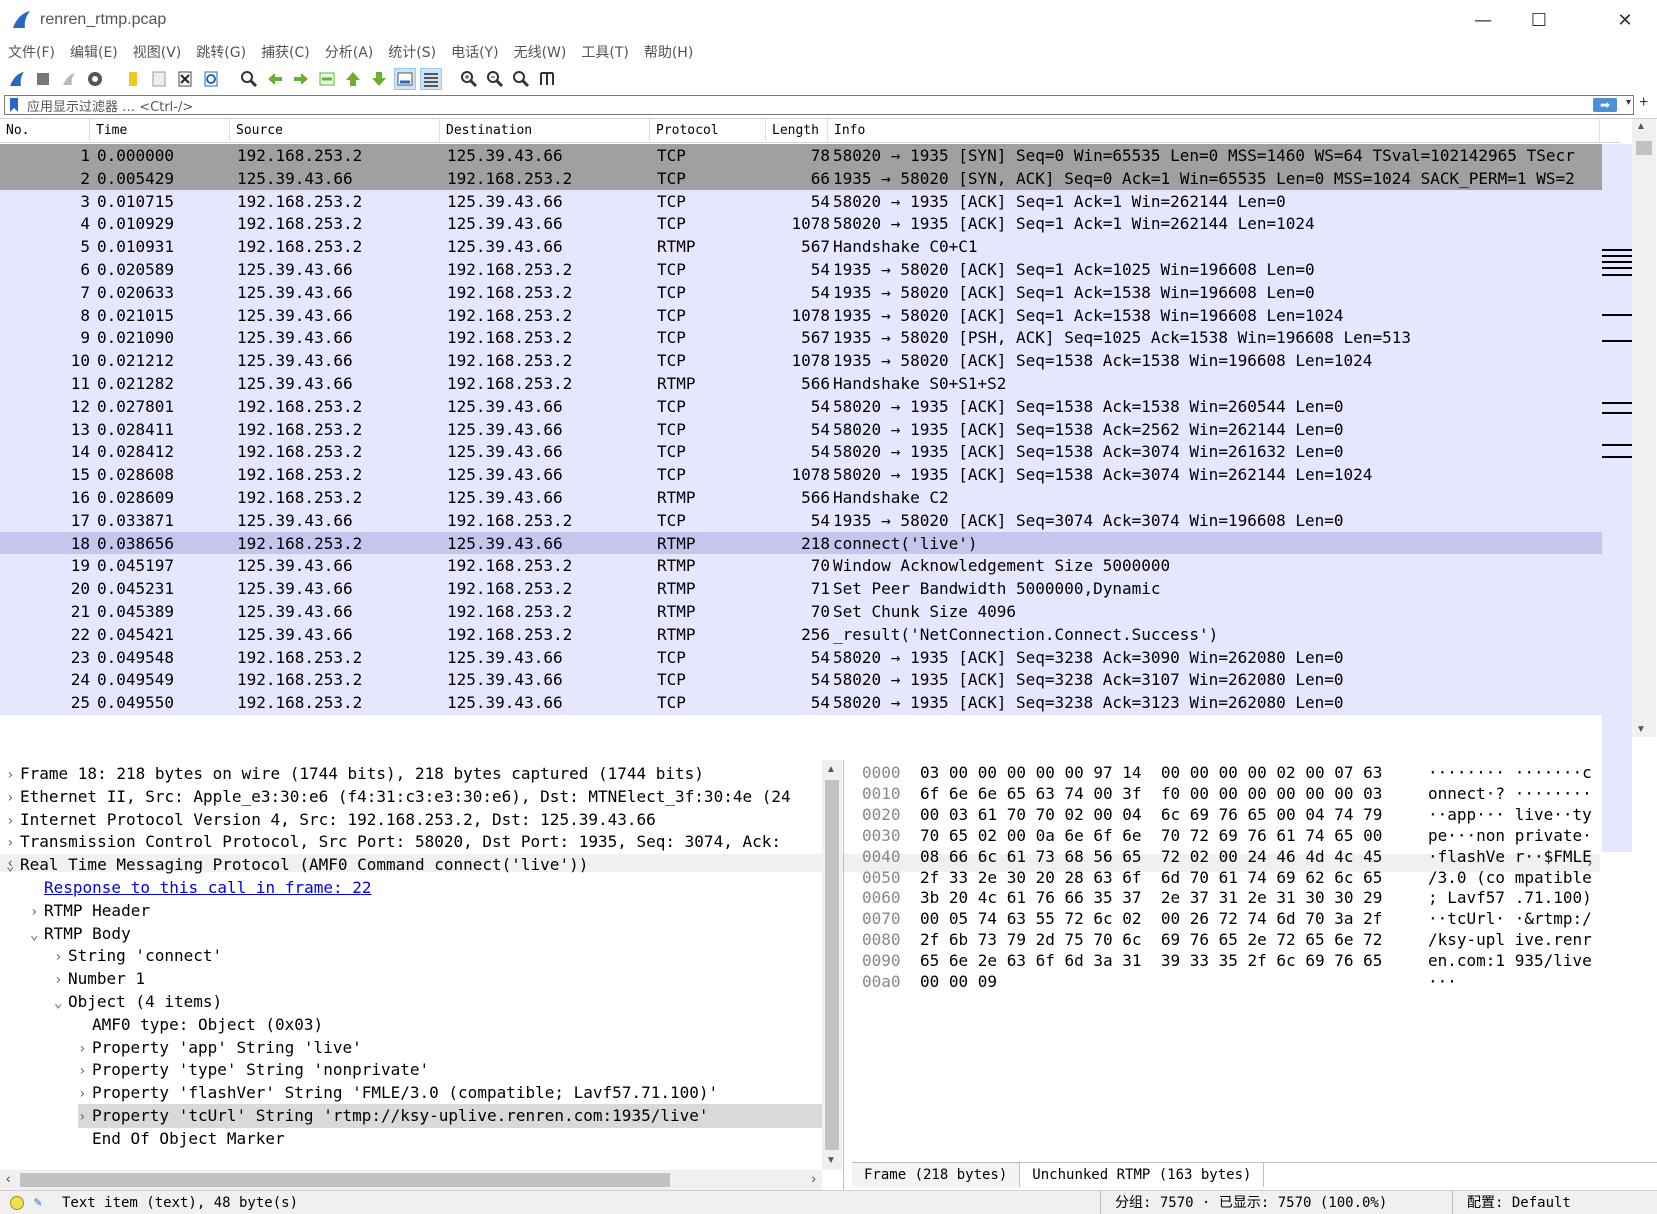 This screenshot has width=1657, height=1214. What do you see at coordinates (1510, 878) in the screenshot?
I see `byte-ascii: /3.0 (co mpatible` at bounding box center [1510, 878].